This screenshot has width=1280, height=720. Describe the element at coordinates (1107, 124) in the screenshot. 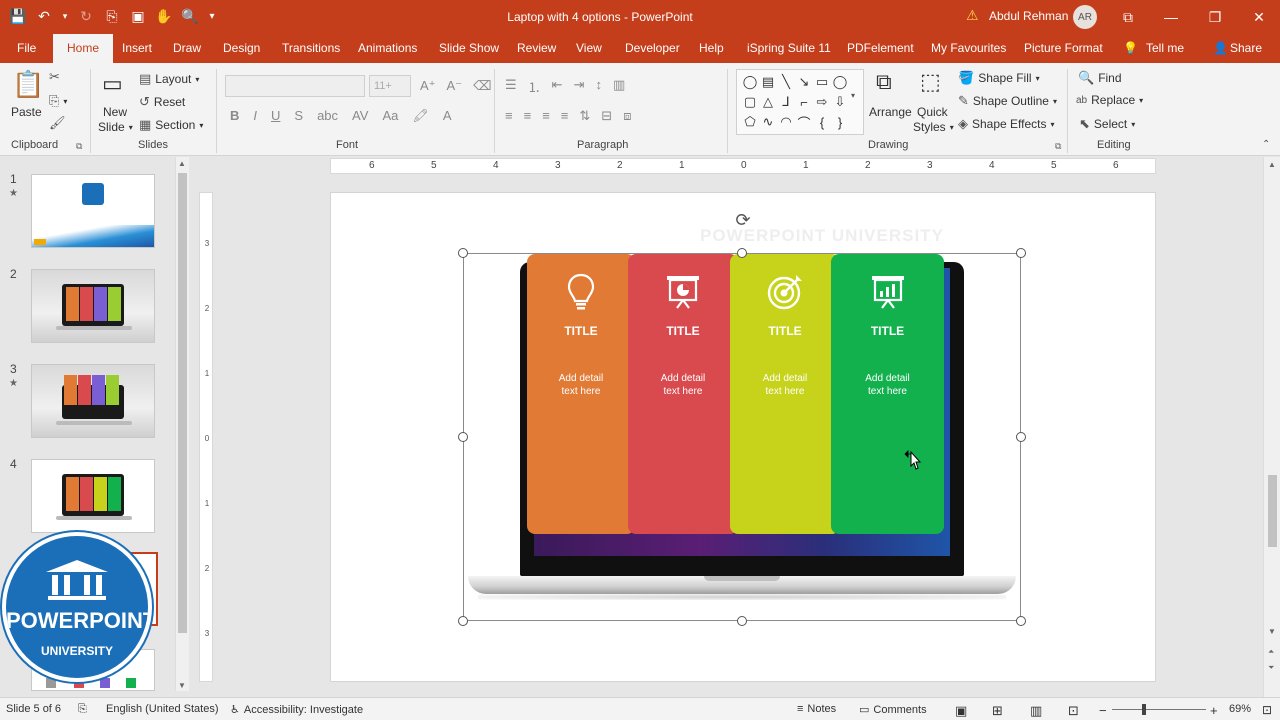

I see `select-button: ⬉ Select ▾` at that location.